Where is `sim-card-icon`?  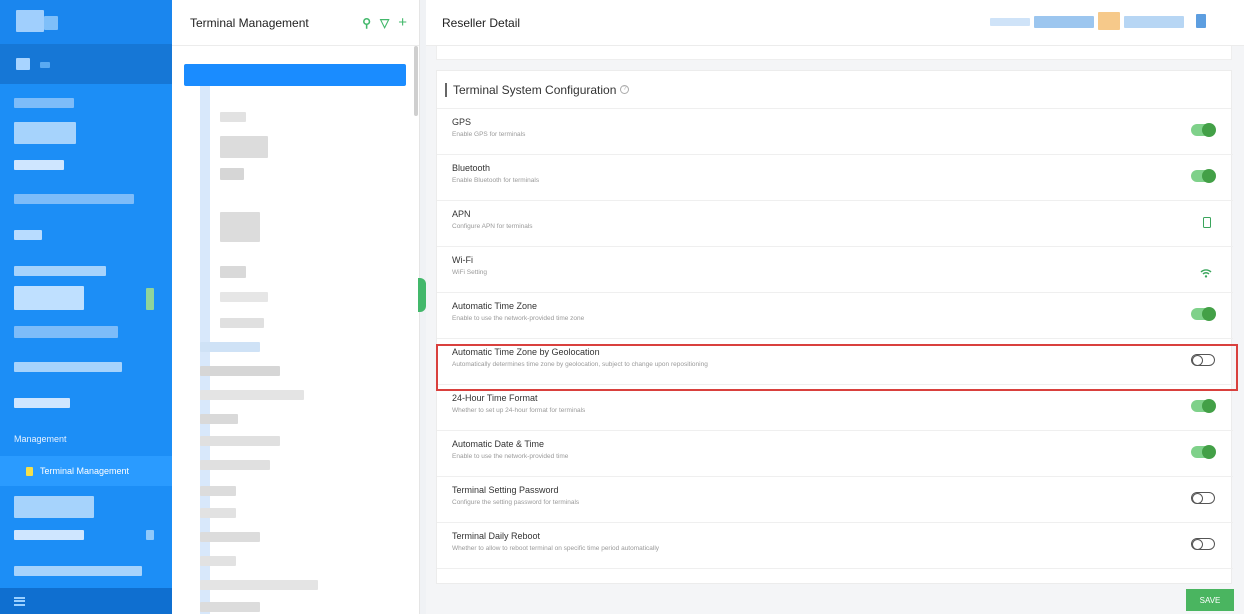 sim-card-icon is located at coordinates (1207, 222).